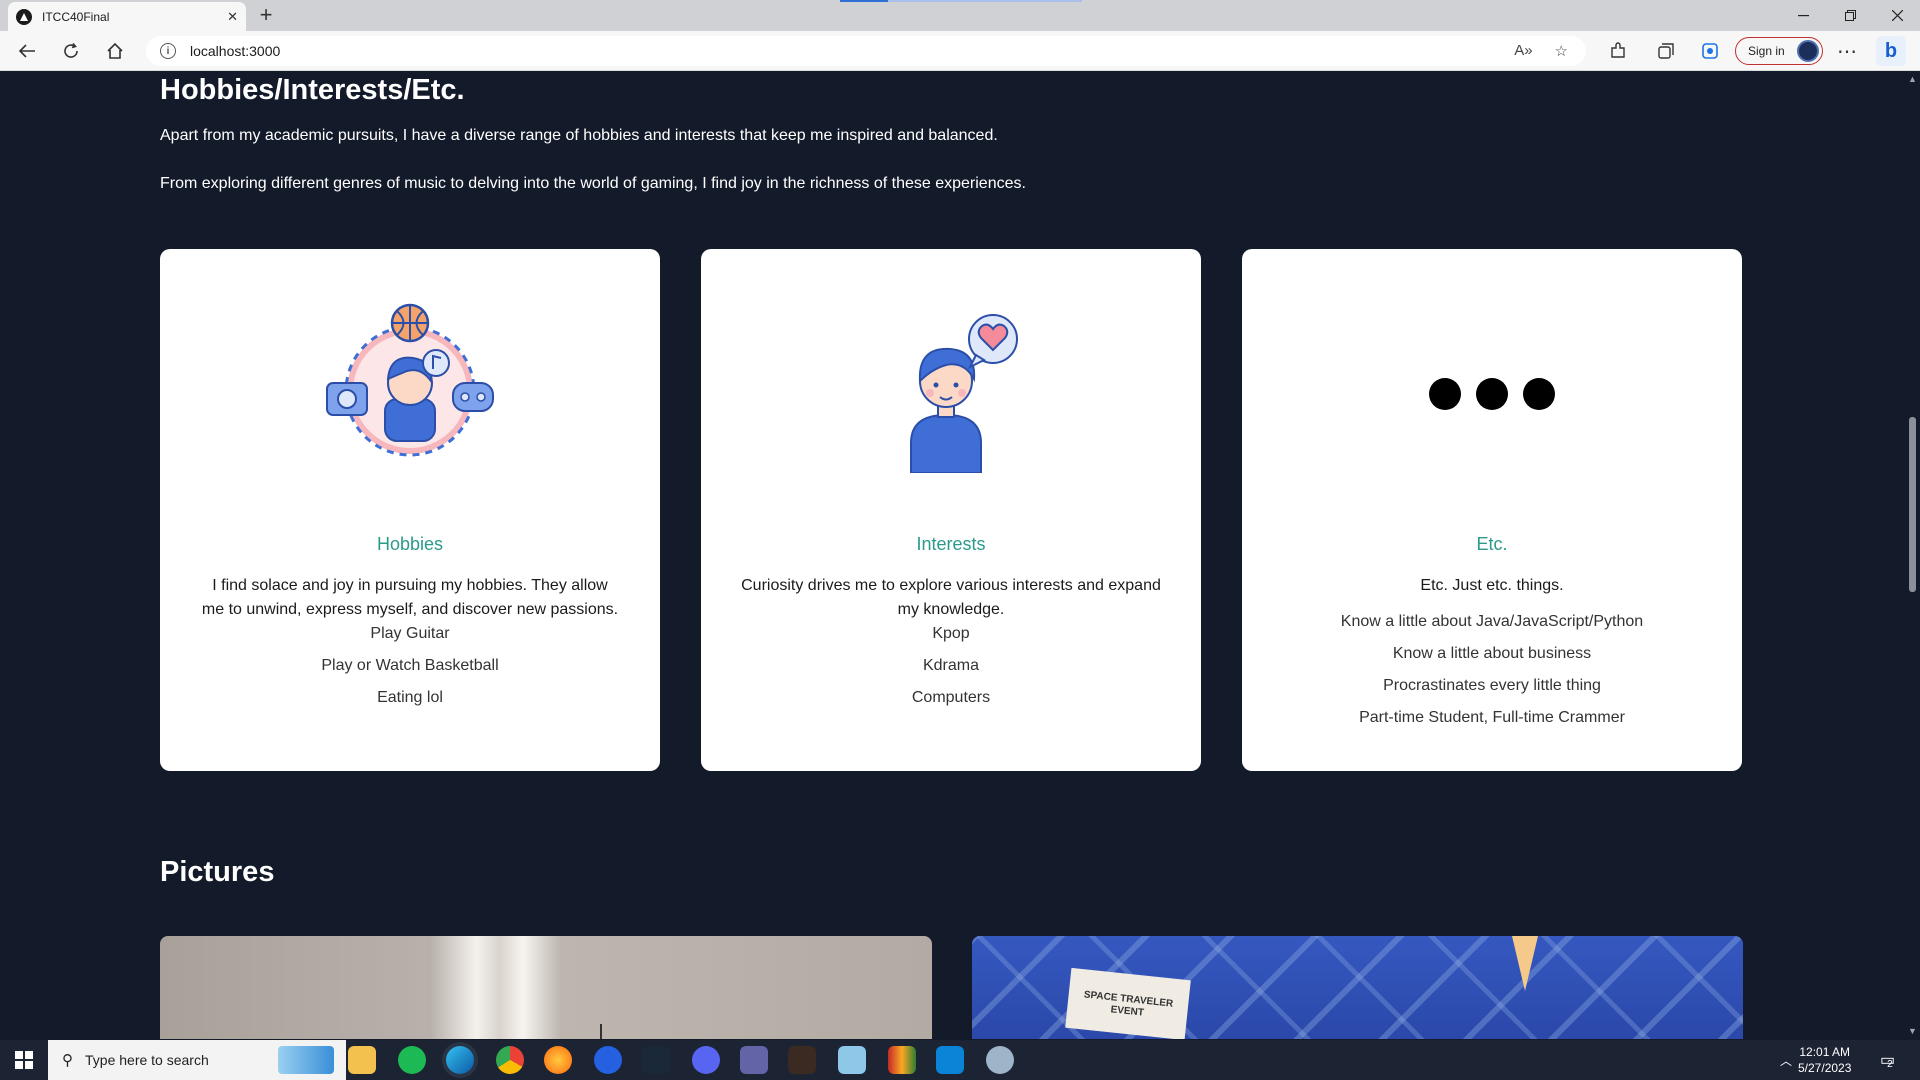 The width and height of the screenshot is (1920, 1080). I want to click on home-button, so click(115, 51).